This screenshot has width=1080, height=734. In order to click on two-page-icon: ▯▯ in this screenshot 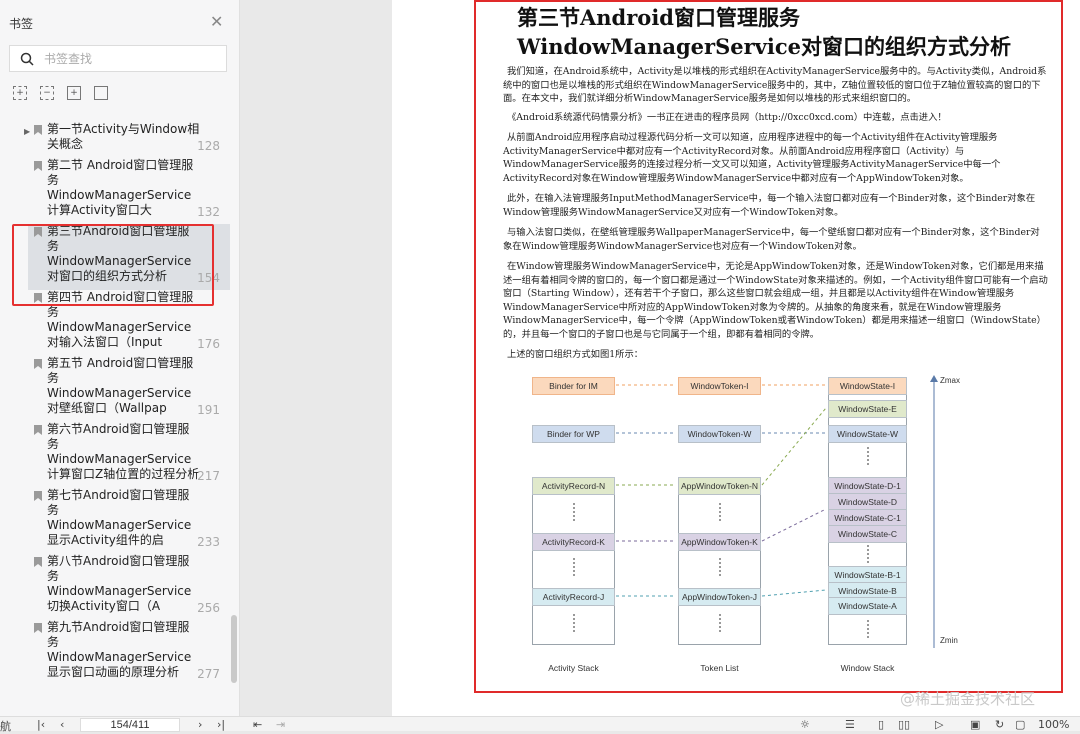, I will do `click(904, 724)`.